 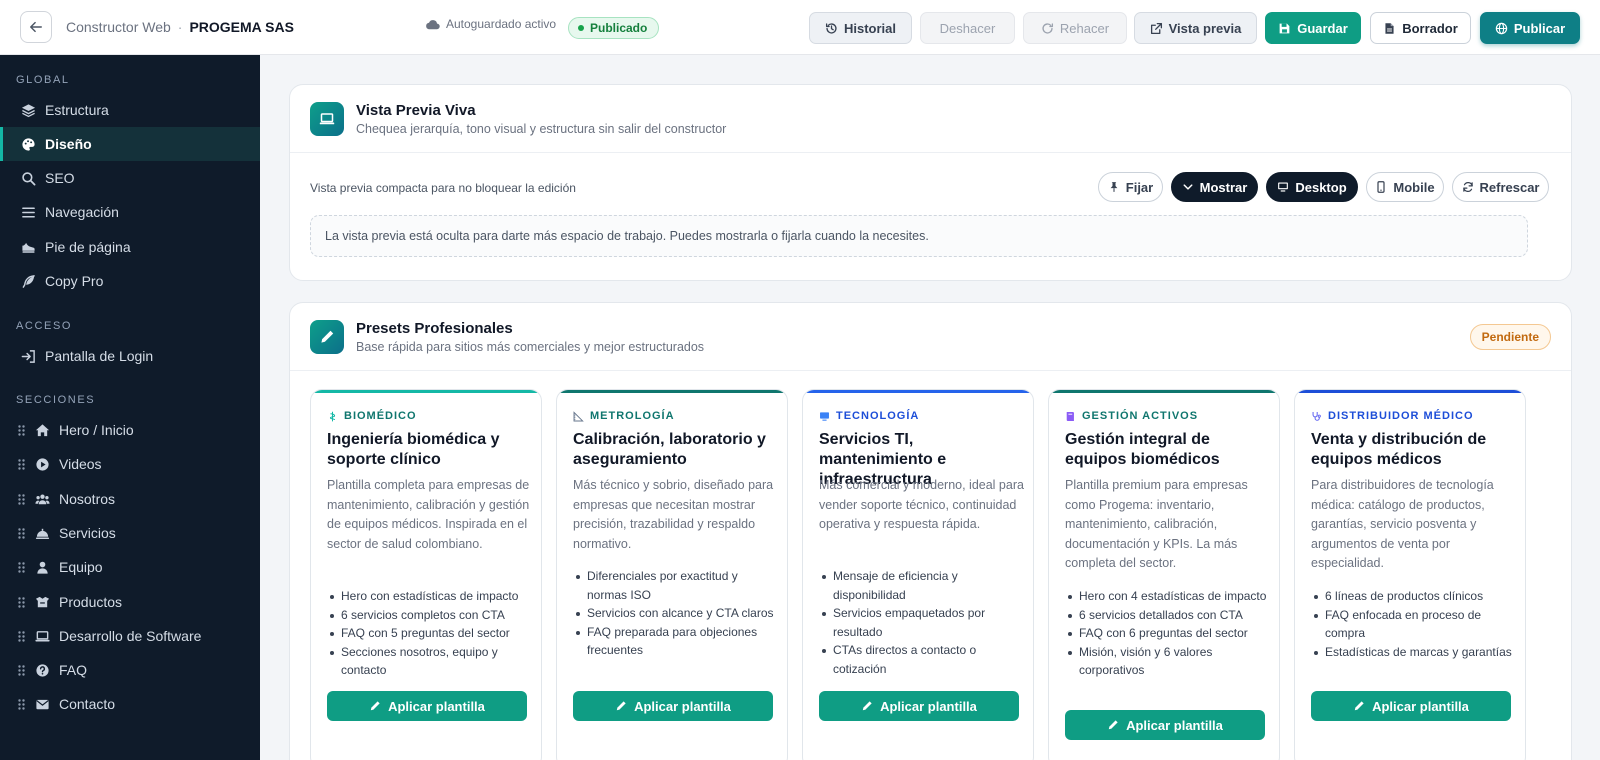 I want to click on sidebar-item-videos: Videos, so click(x=130, y=464).